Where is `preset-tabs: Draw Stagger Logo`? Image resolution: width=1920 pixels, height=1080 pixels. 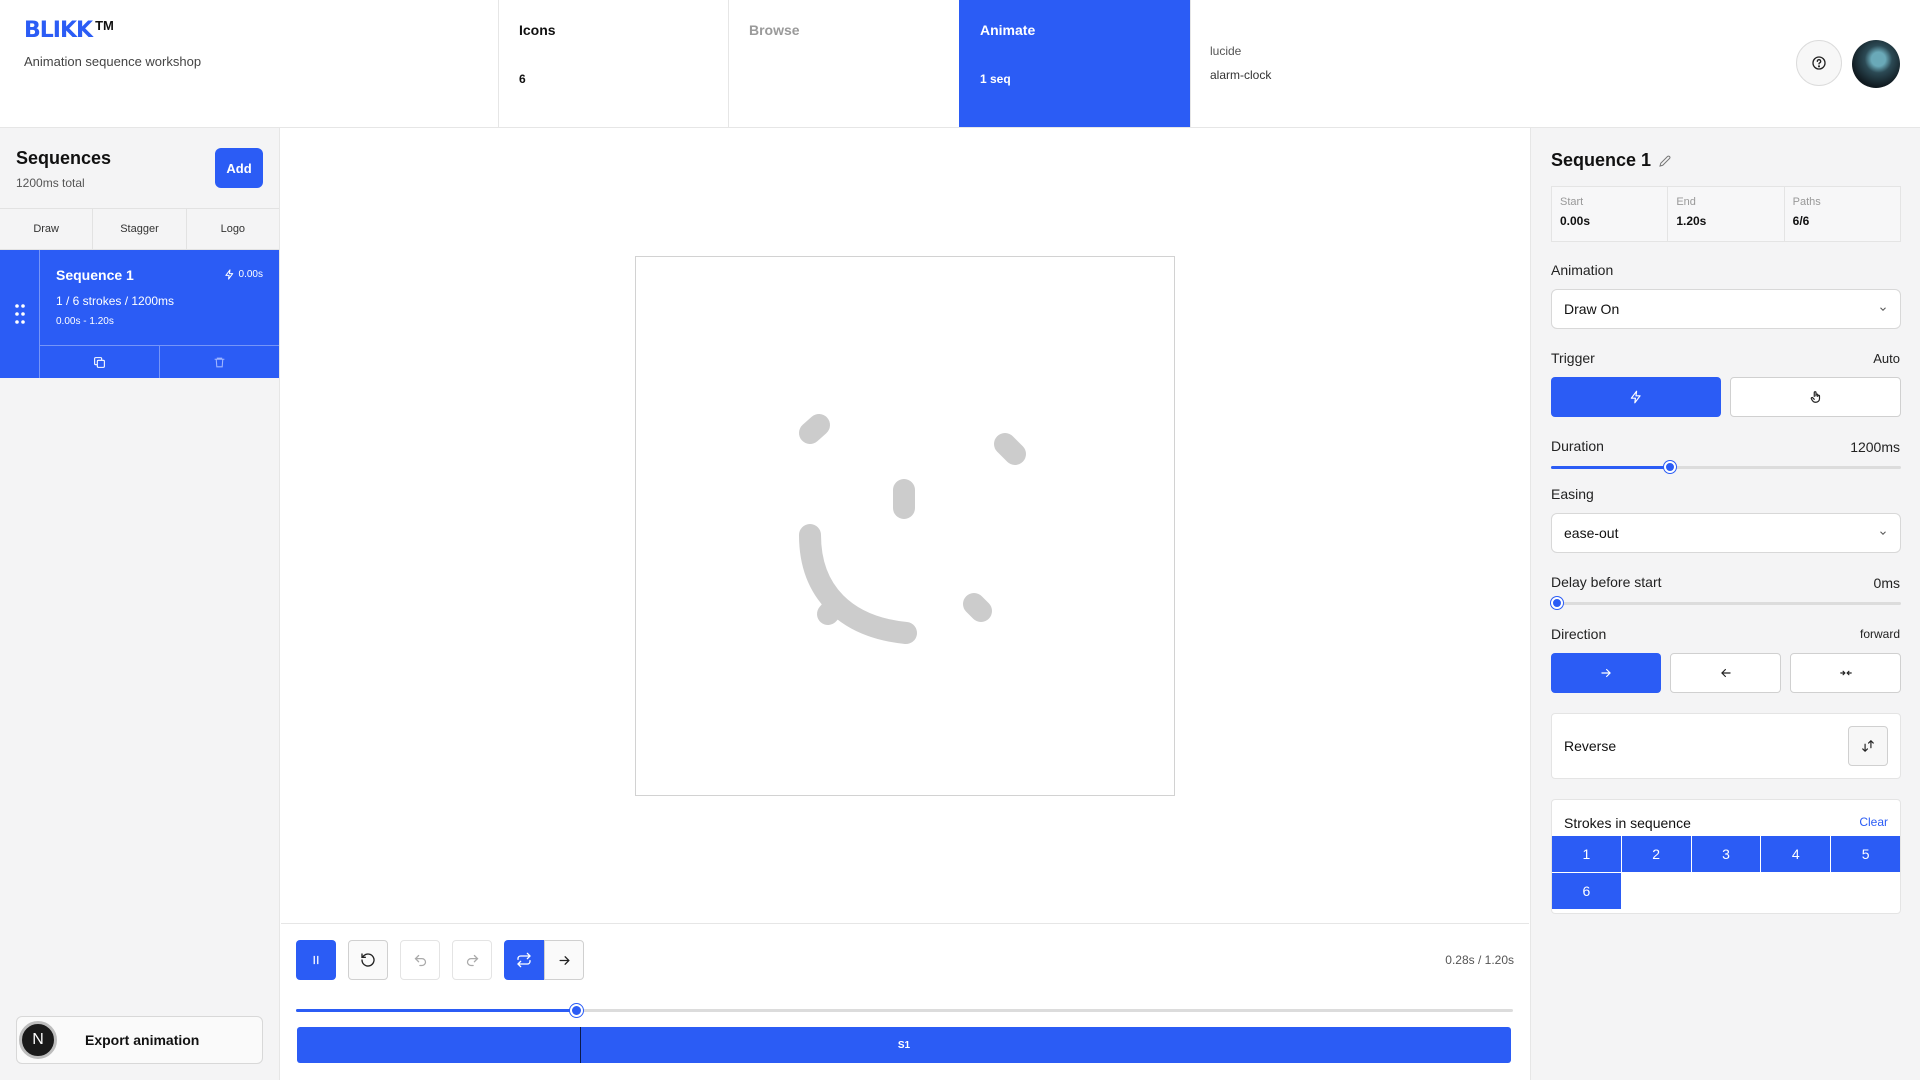 preset-tabs: Draw Stagger Logo is located at coordinates (139, 229).